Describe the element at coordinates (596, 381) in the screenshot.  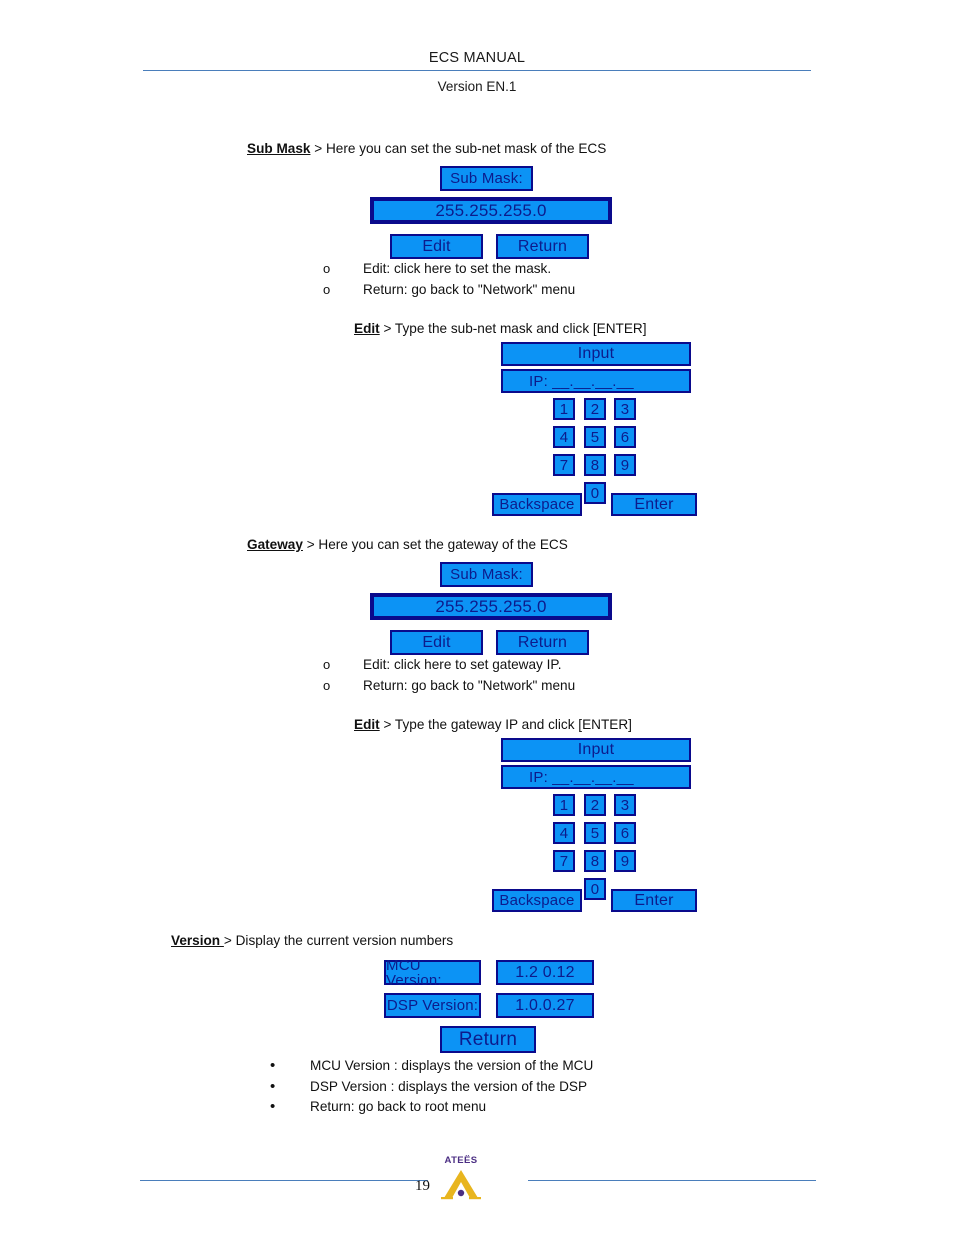
I see `keypad-1-ip-input: IP: __.__.__.__` at that location.